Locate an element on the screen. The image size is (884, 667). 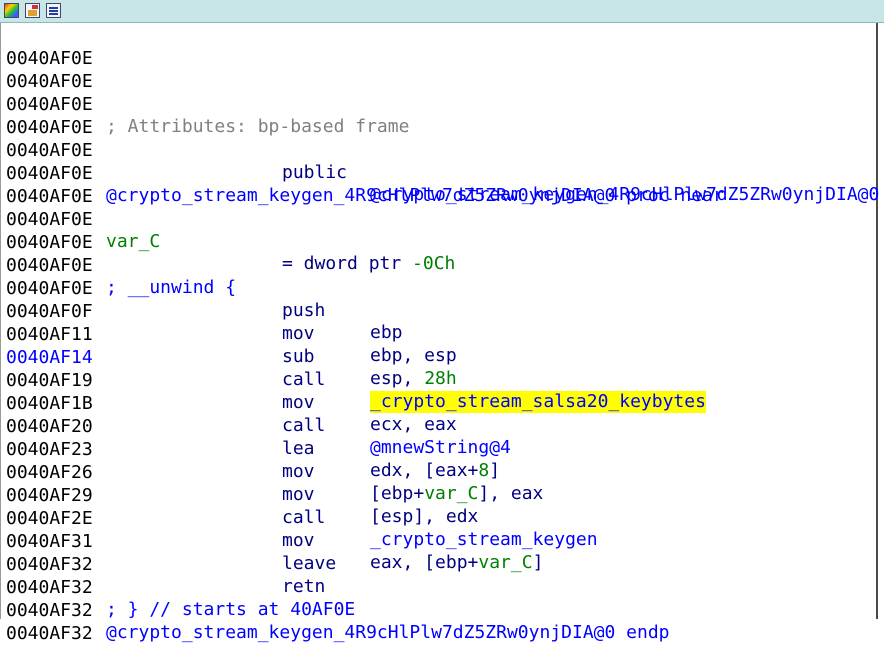
operand: edx, [eax+ is located at coordinates (424, 470).